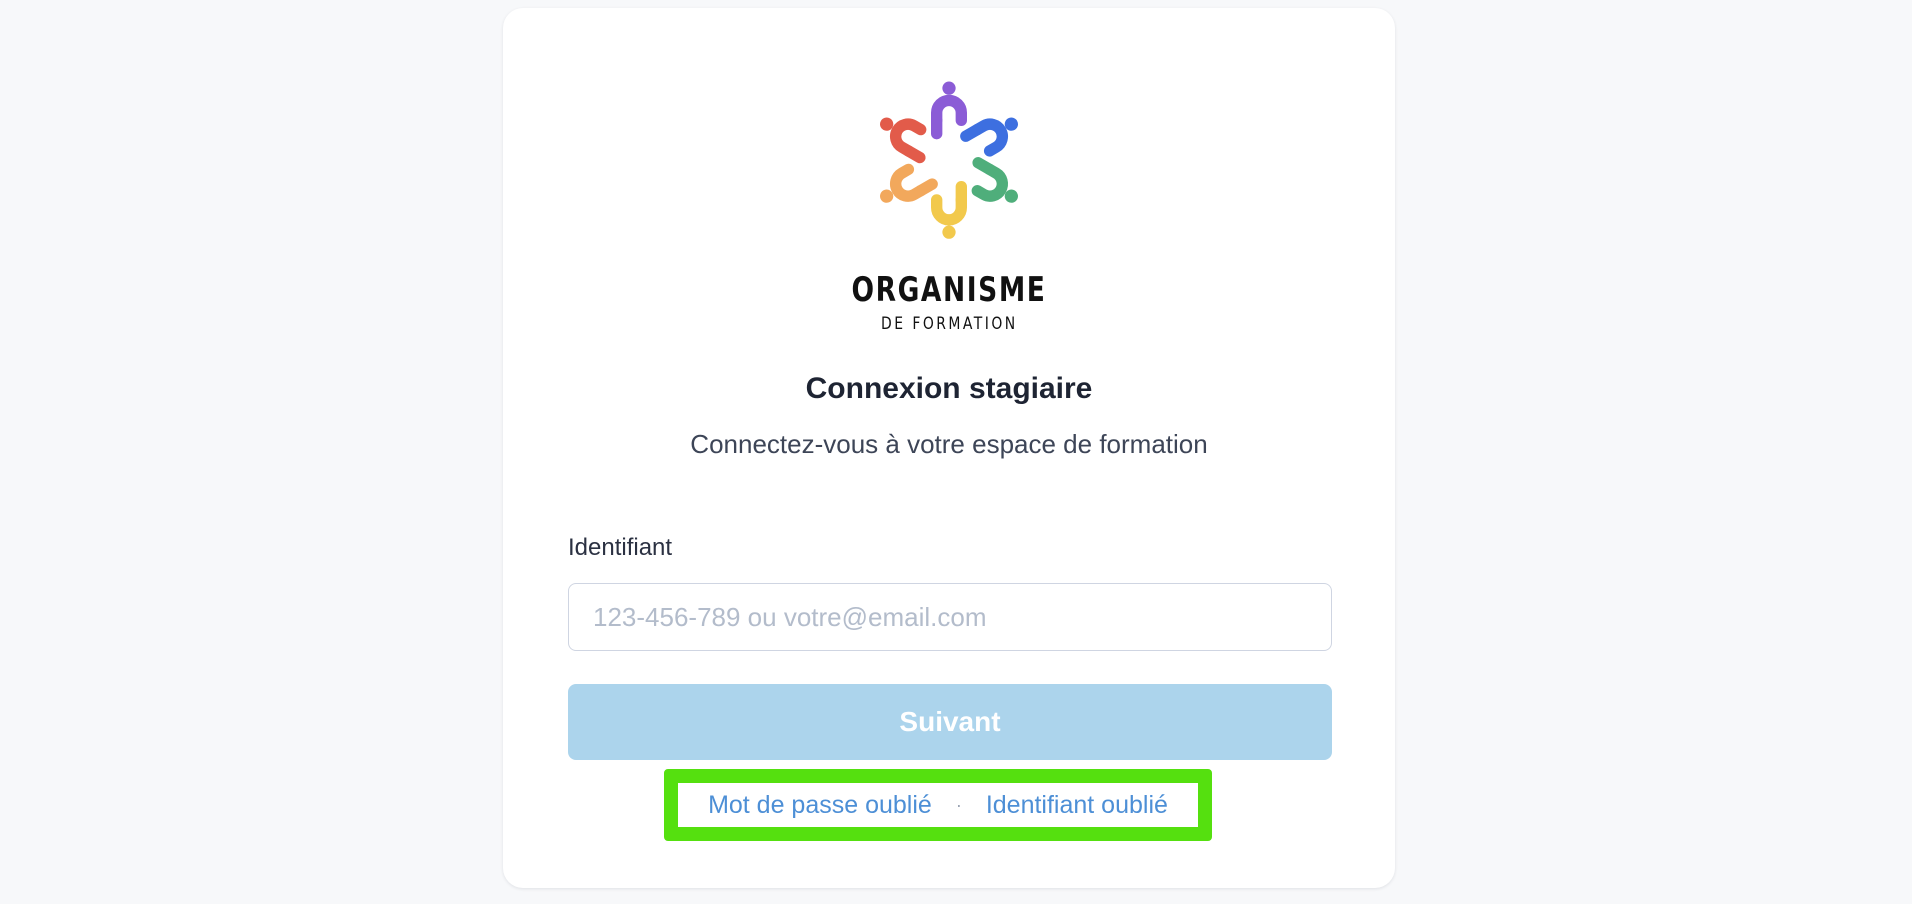 Image resolution: width=1912 pixels, height=904 pixels. What do you see at coordinates (949, 324) in the screenshot?
I see `brand-subtitle: DE FORMATION` at bounding box center [949, 324].